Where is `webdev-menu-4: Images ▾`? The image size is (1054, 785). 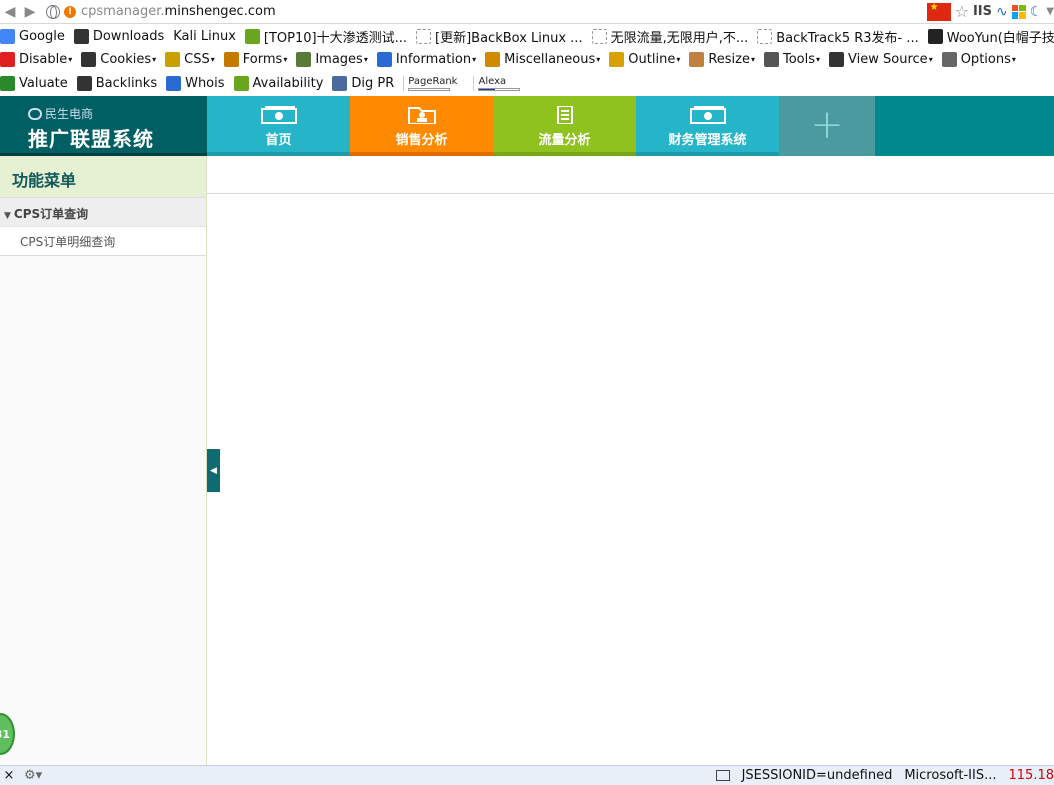 webdev-menu-4: Images ▾ is located at coordinates (332, 59).